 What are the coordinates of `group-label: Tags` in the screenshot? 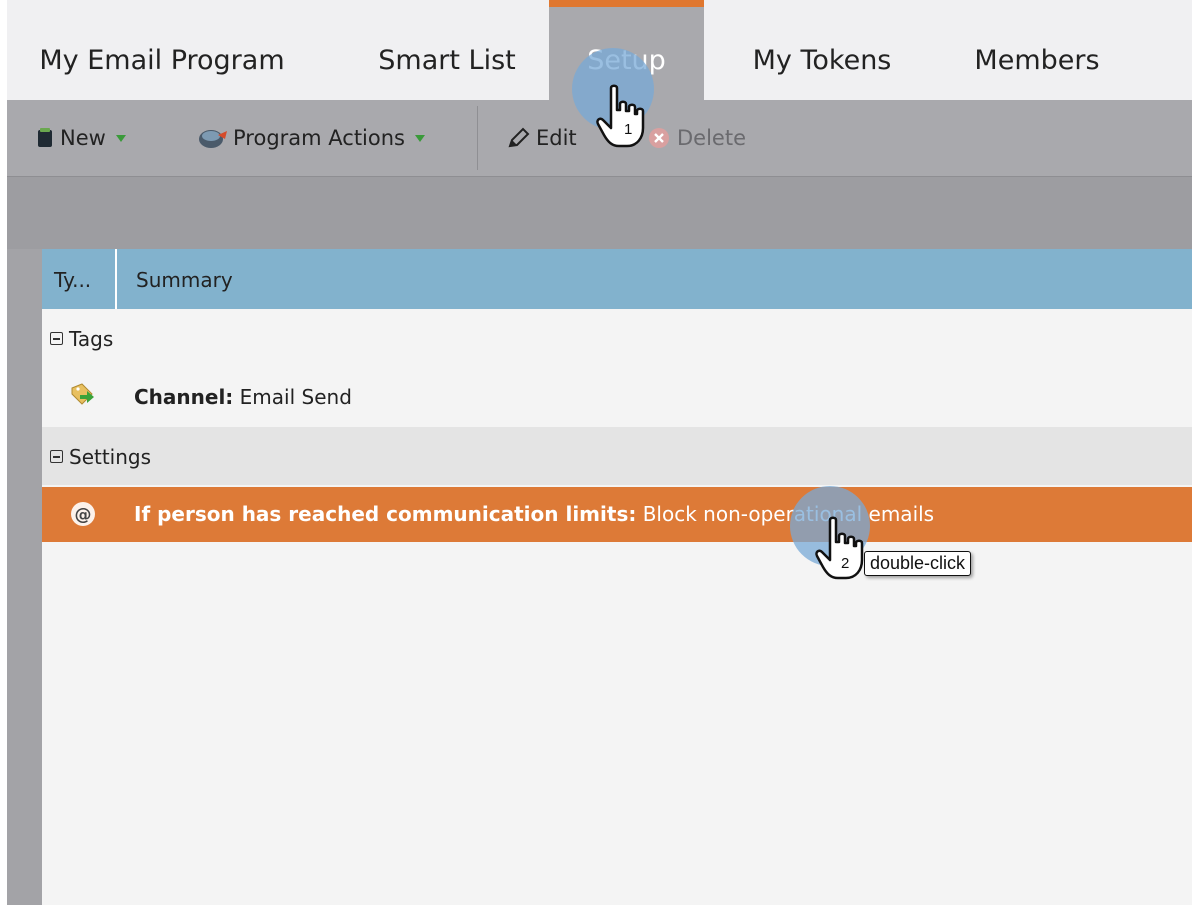 It's located at (91, 339).